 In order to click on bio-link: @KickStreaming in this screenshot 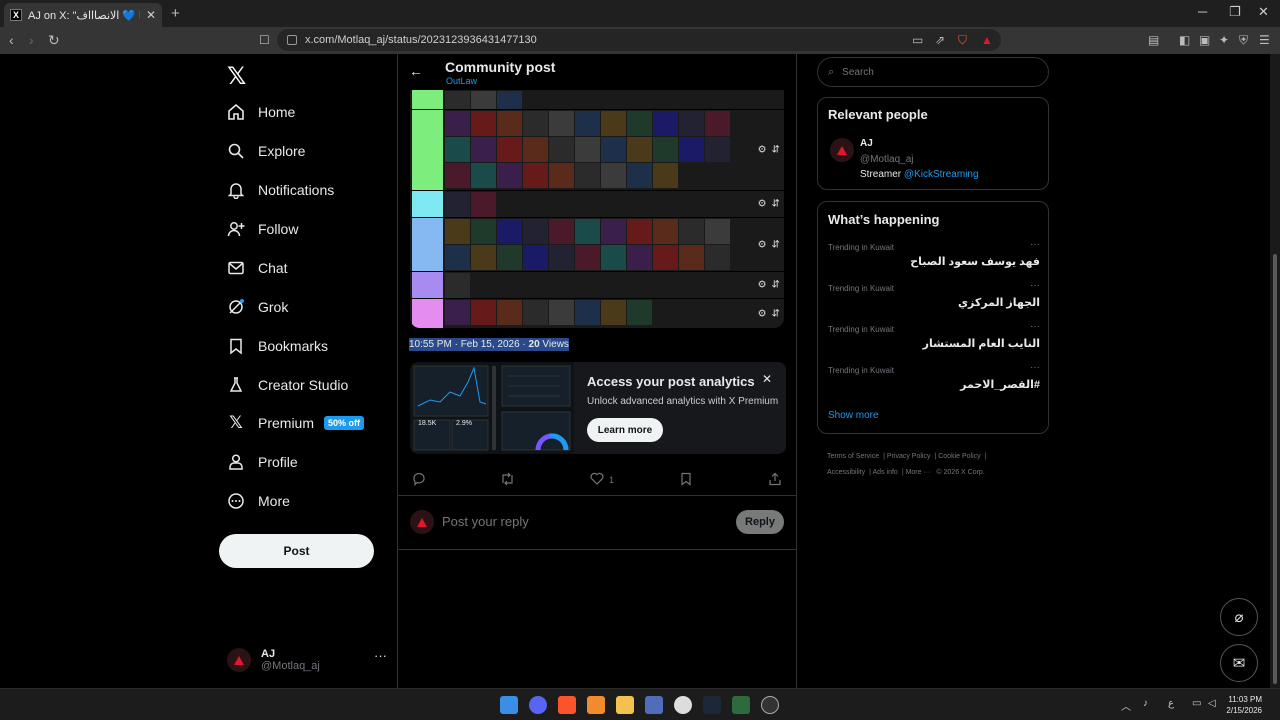, I will do `click(941, 174)`.